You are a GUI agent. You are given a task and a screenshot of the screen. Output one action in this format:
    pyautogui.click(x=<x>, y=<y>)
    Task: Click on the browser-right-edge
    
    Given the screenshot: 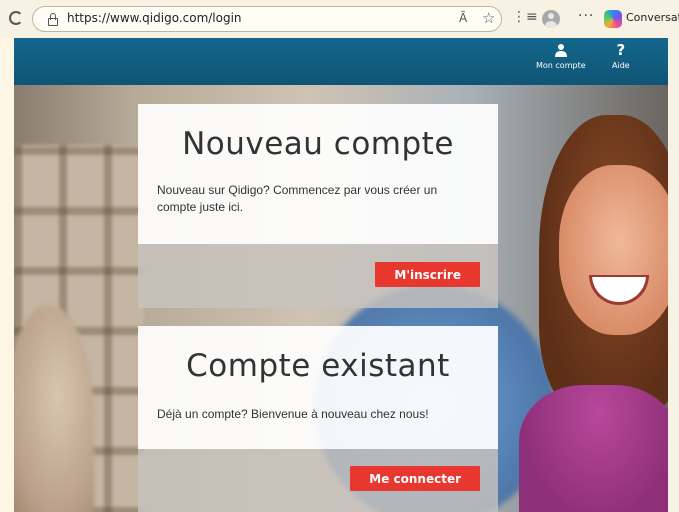 What is the action you would take?
    pyautogui.click(x=673, y=275)
    